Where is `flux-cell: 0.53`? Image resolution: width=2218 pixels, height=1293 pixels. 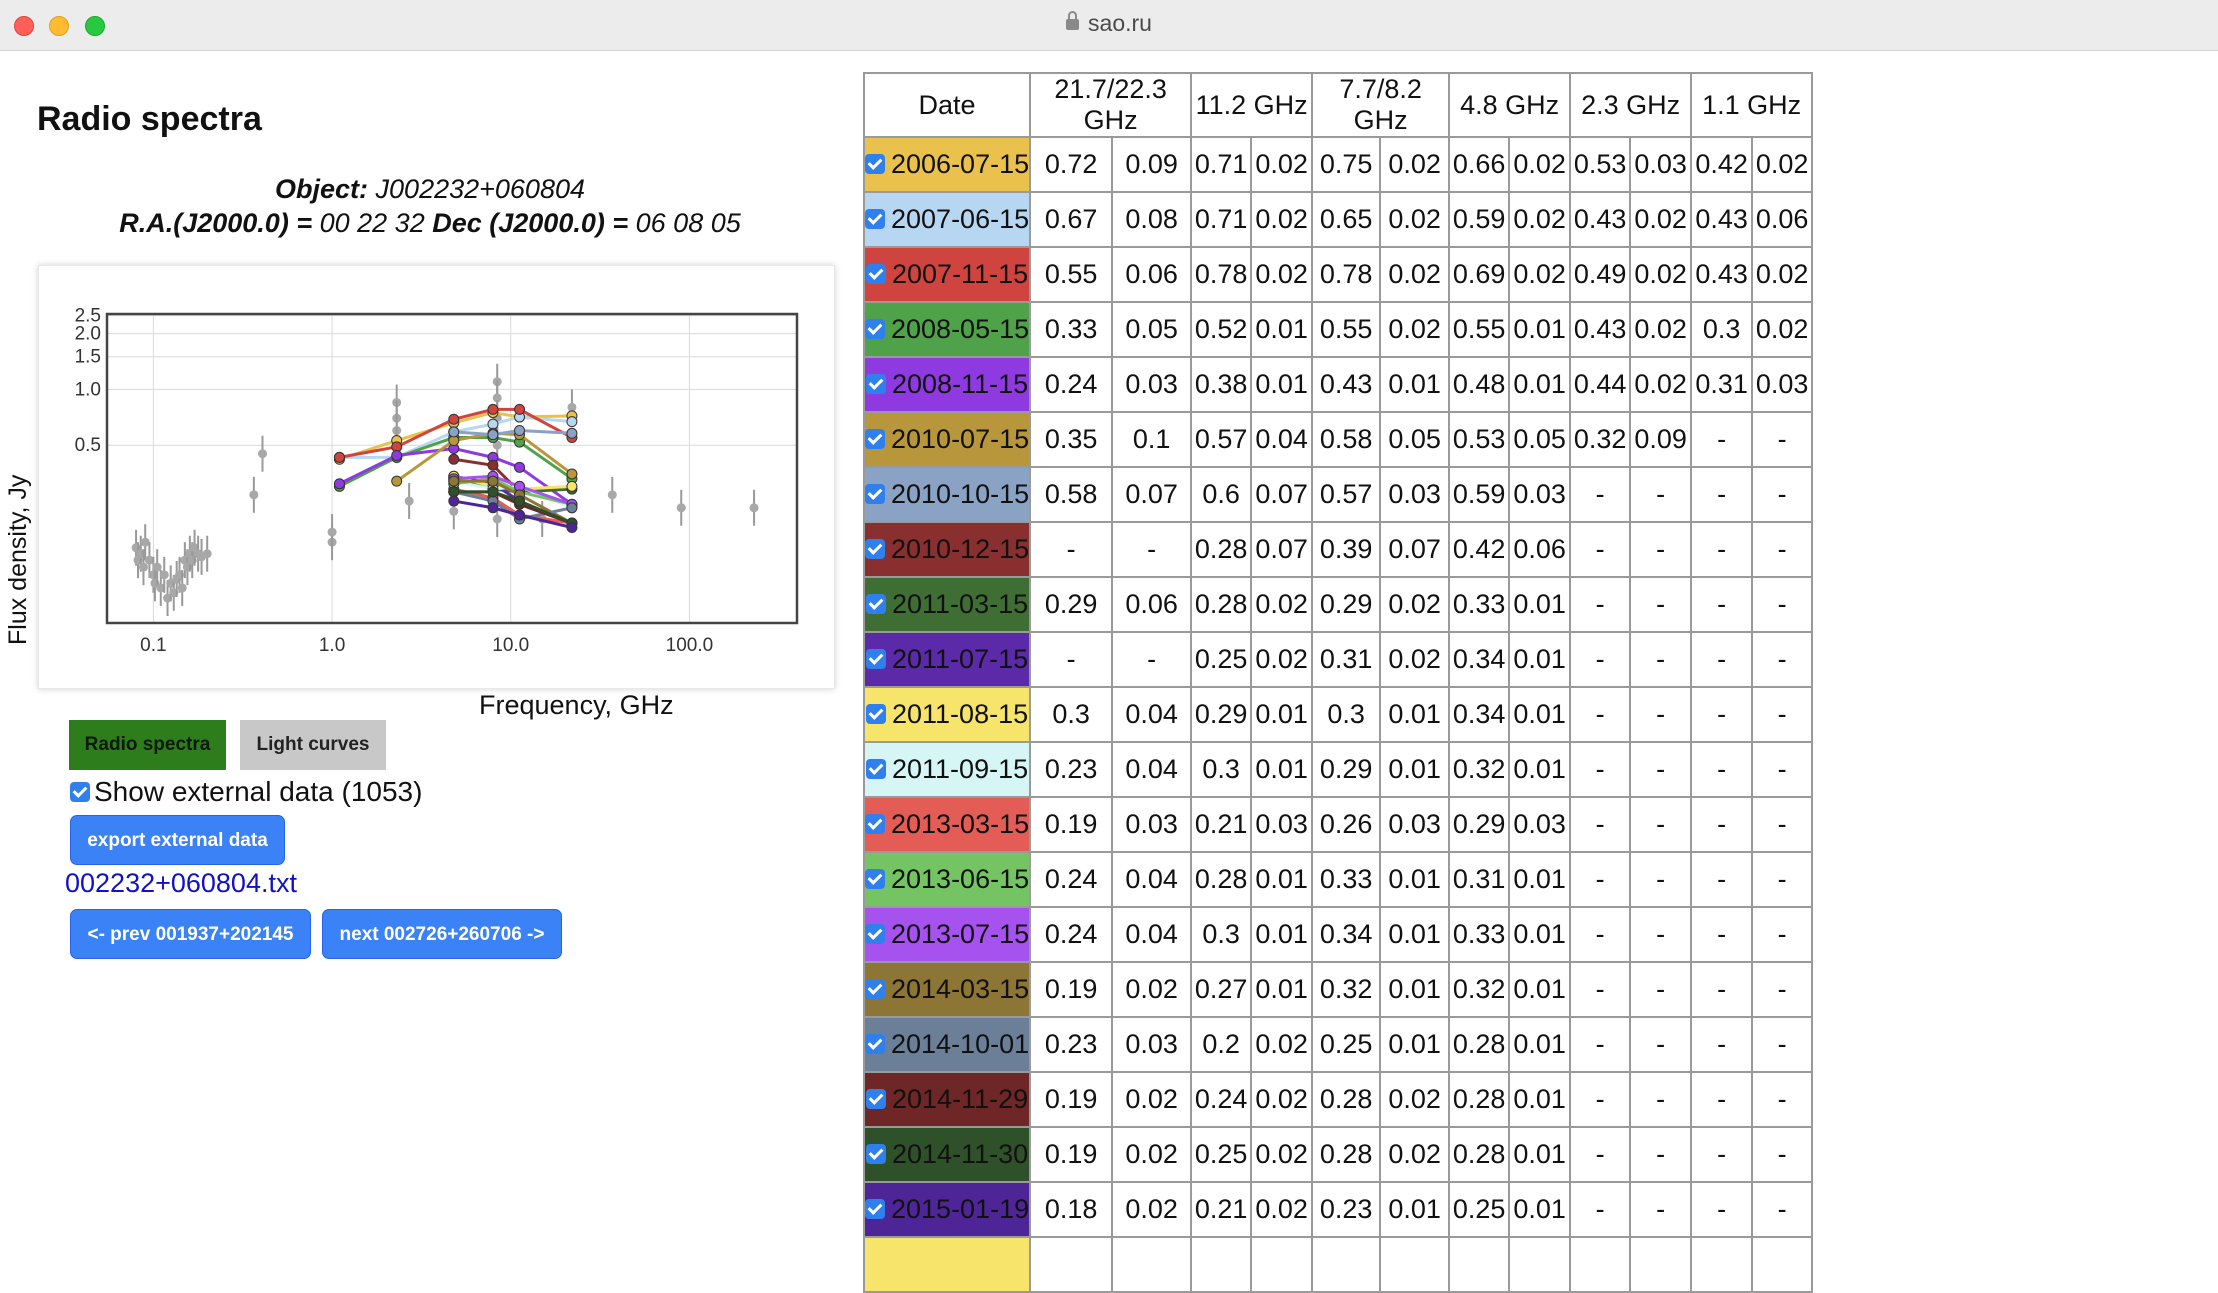 flux-cell: 0.53 is located at coordinates (1600, 164).